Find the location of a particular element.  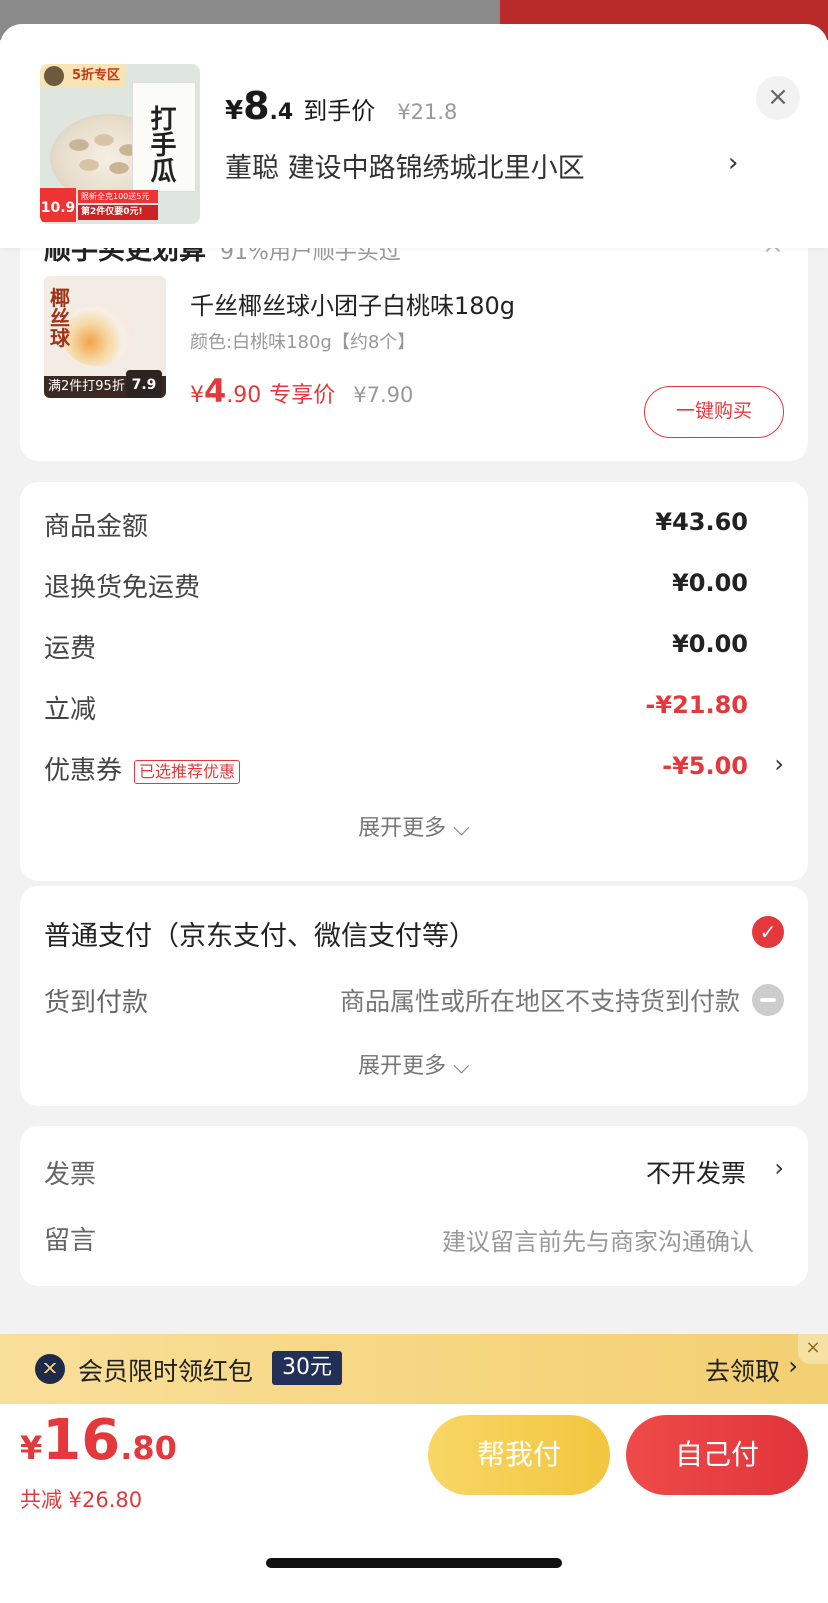

recommend-image-badge: 满2件打95折 7.9 is located at coordinates (105, 384).